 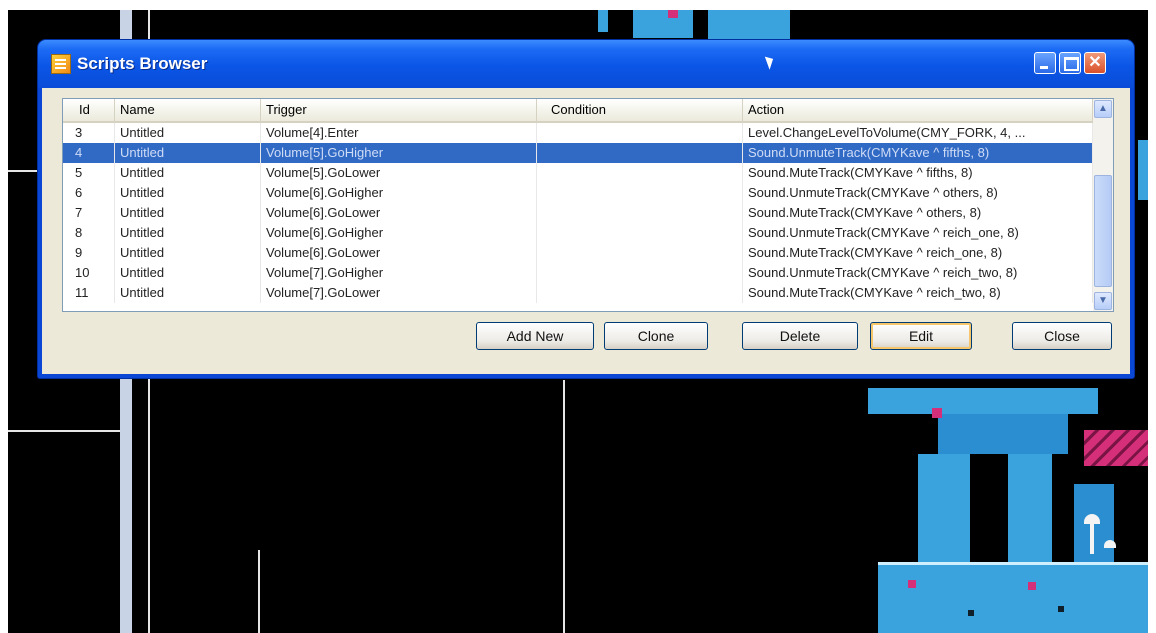 I want to click on cell-action: Sound.MuteTrack(CMYKave ^ fifths, 8), so click(x=918, y=173).